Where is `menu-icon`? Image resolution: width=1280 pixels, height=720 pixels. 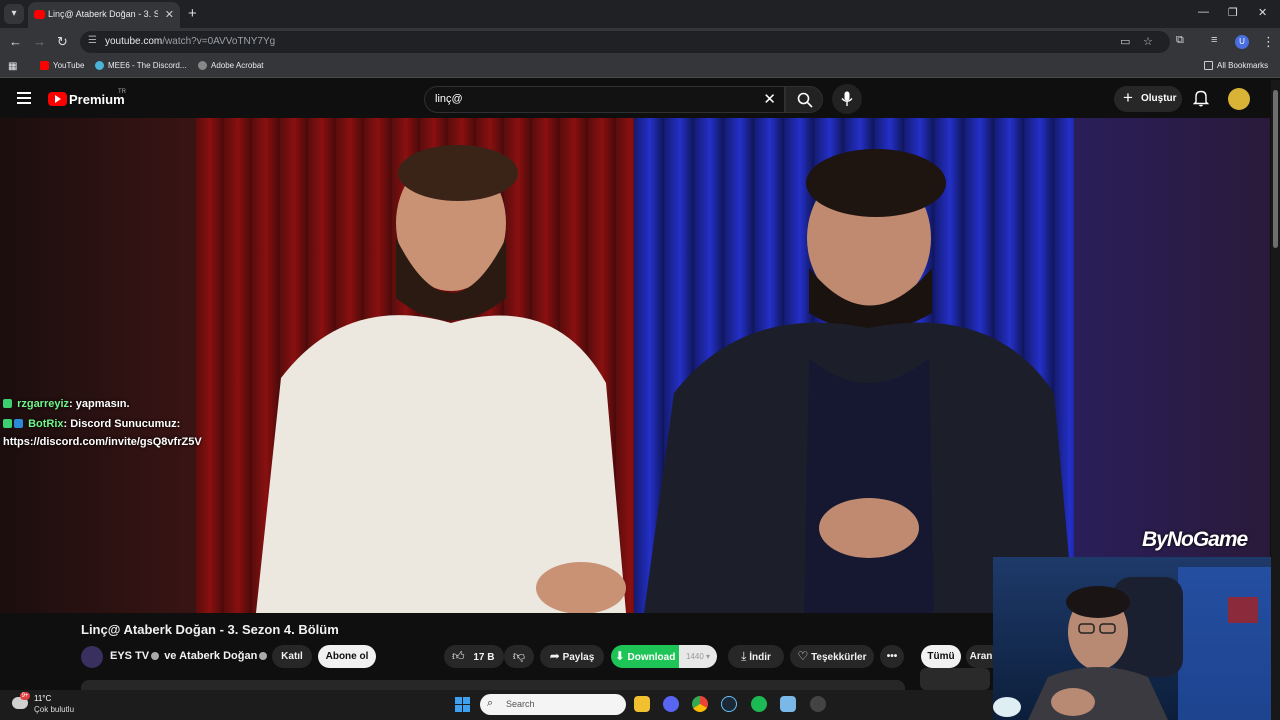 menu-icon is located at coordinates (24, 99).